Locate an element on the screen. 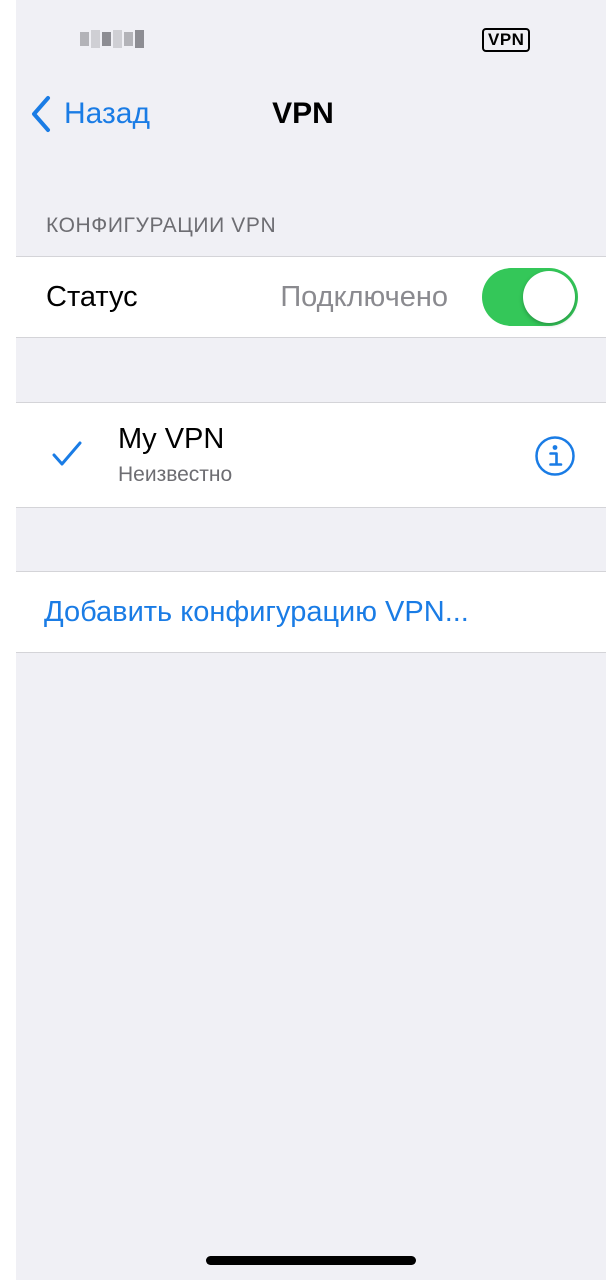  status-value: Подключено is located at coordinates (364, 297).